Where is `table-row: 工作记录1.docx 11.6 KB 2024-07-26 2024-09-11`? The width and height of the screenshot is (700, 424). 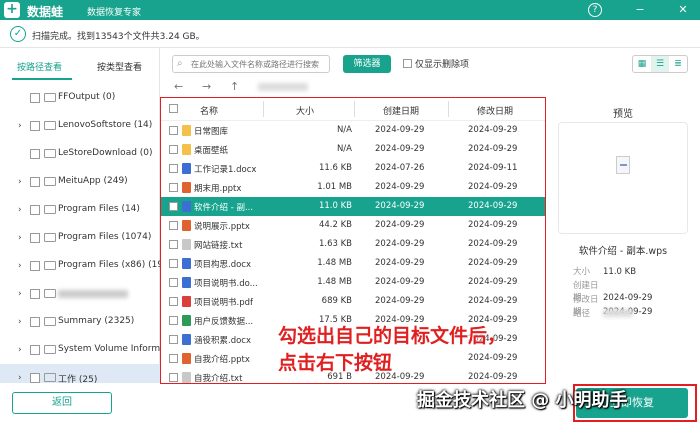
table-row: 工作记录1.docx 11.6 KB 2024-07-26 2024-09-11 is located at coordinates (352, 168).